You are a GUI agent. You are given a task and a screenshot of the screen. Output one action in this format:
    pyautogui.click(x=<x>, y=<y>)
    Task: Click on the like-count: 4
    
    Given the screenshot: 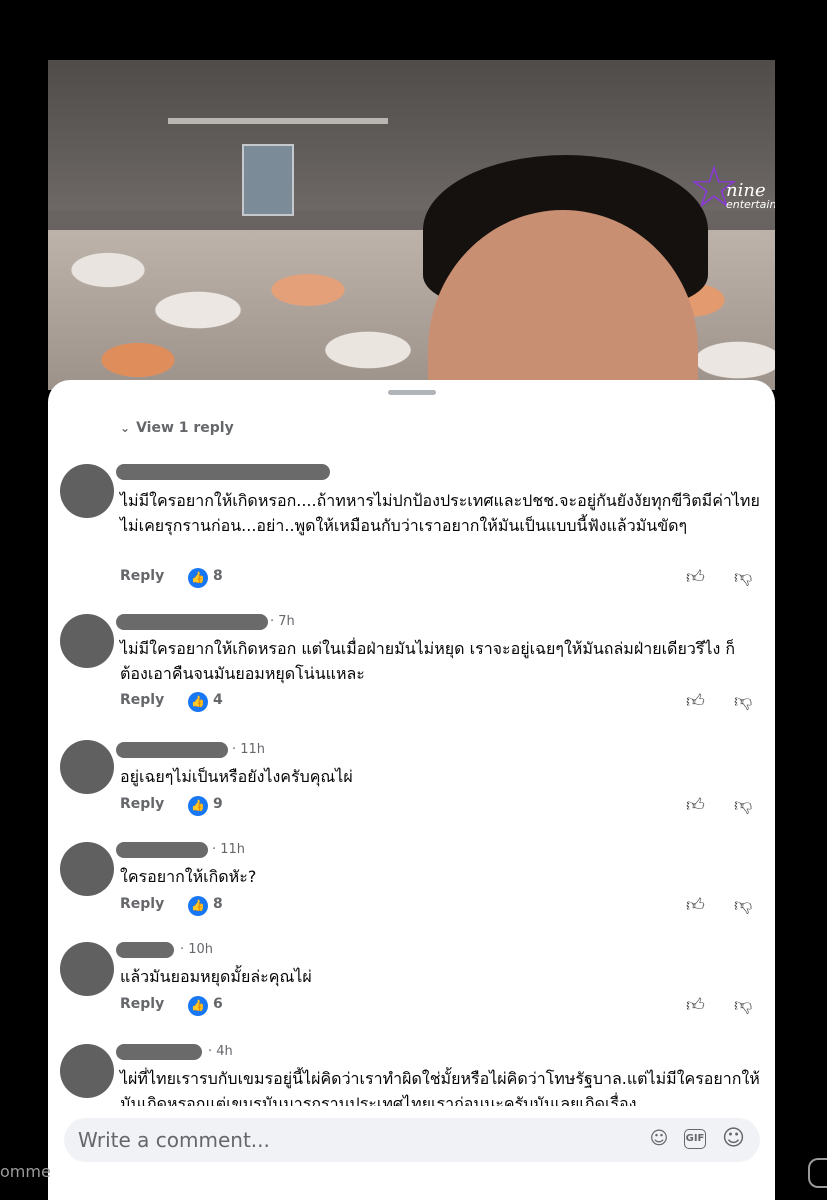 What is the action you would take?
    pyautogui.click(x=218, y=700)
    